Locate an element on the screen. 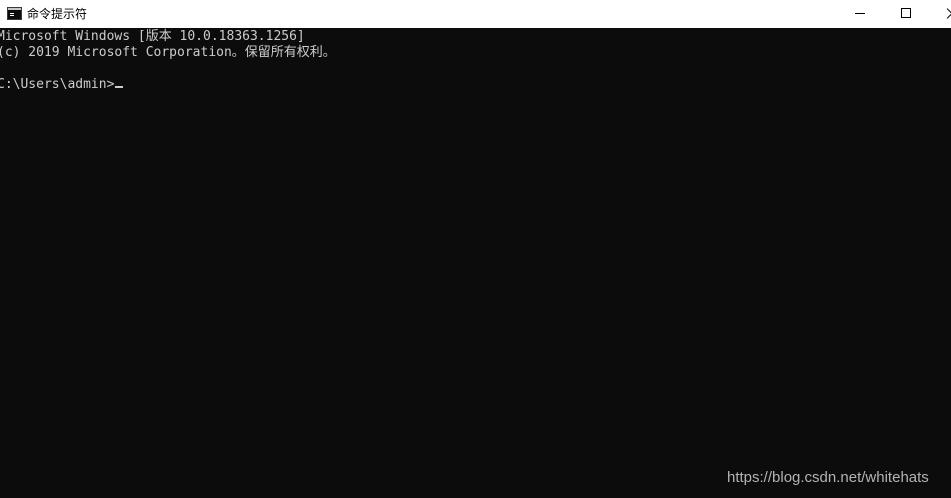 The image size is (951, 498). window-title: 命令提示符 is located at coordinates (57, 14).